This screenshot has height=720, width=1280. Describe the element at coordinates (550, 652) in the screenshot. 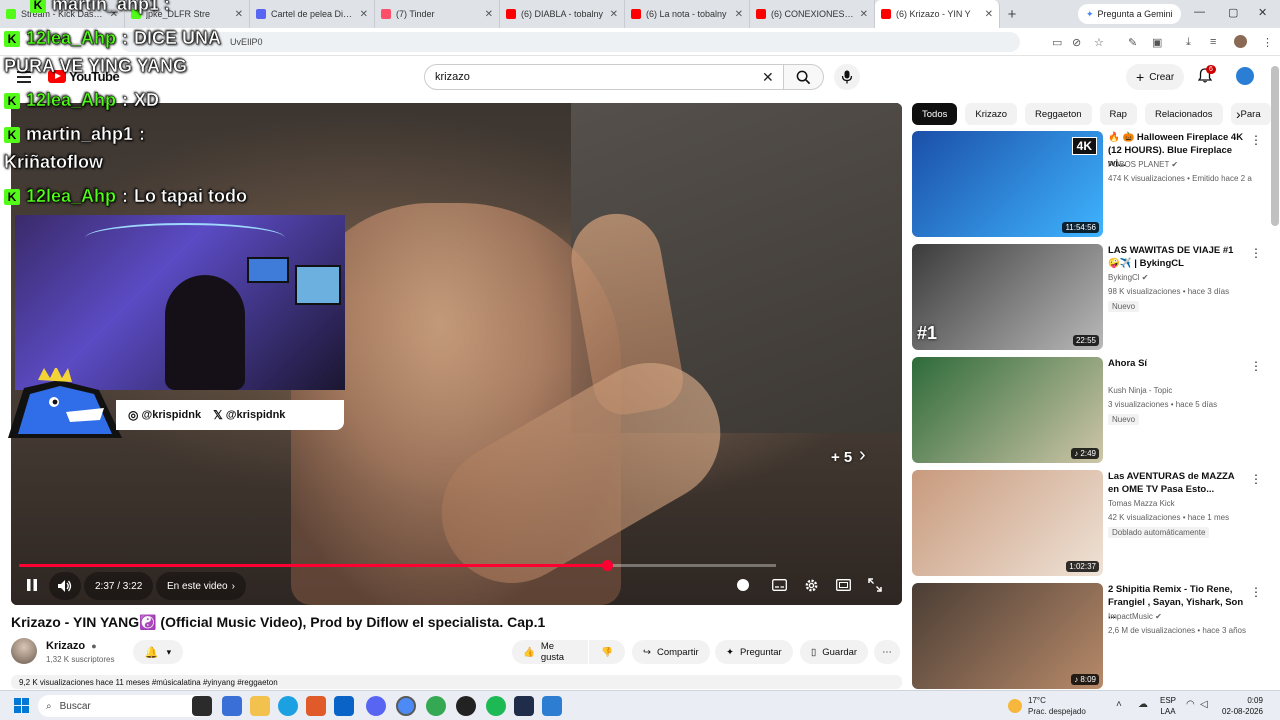

I see `like-button: 👍 Me gusta` at that location.